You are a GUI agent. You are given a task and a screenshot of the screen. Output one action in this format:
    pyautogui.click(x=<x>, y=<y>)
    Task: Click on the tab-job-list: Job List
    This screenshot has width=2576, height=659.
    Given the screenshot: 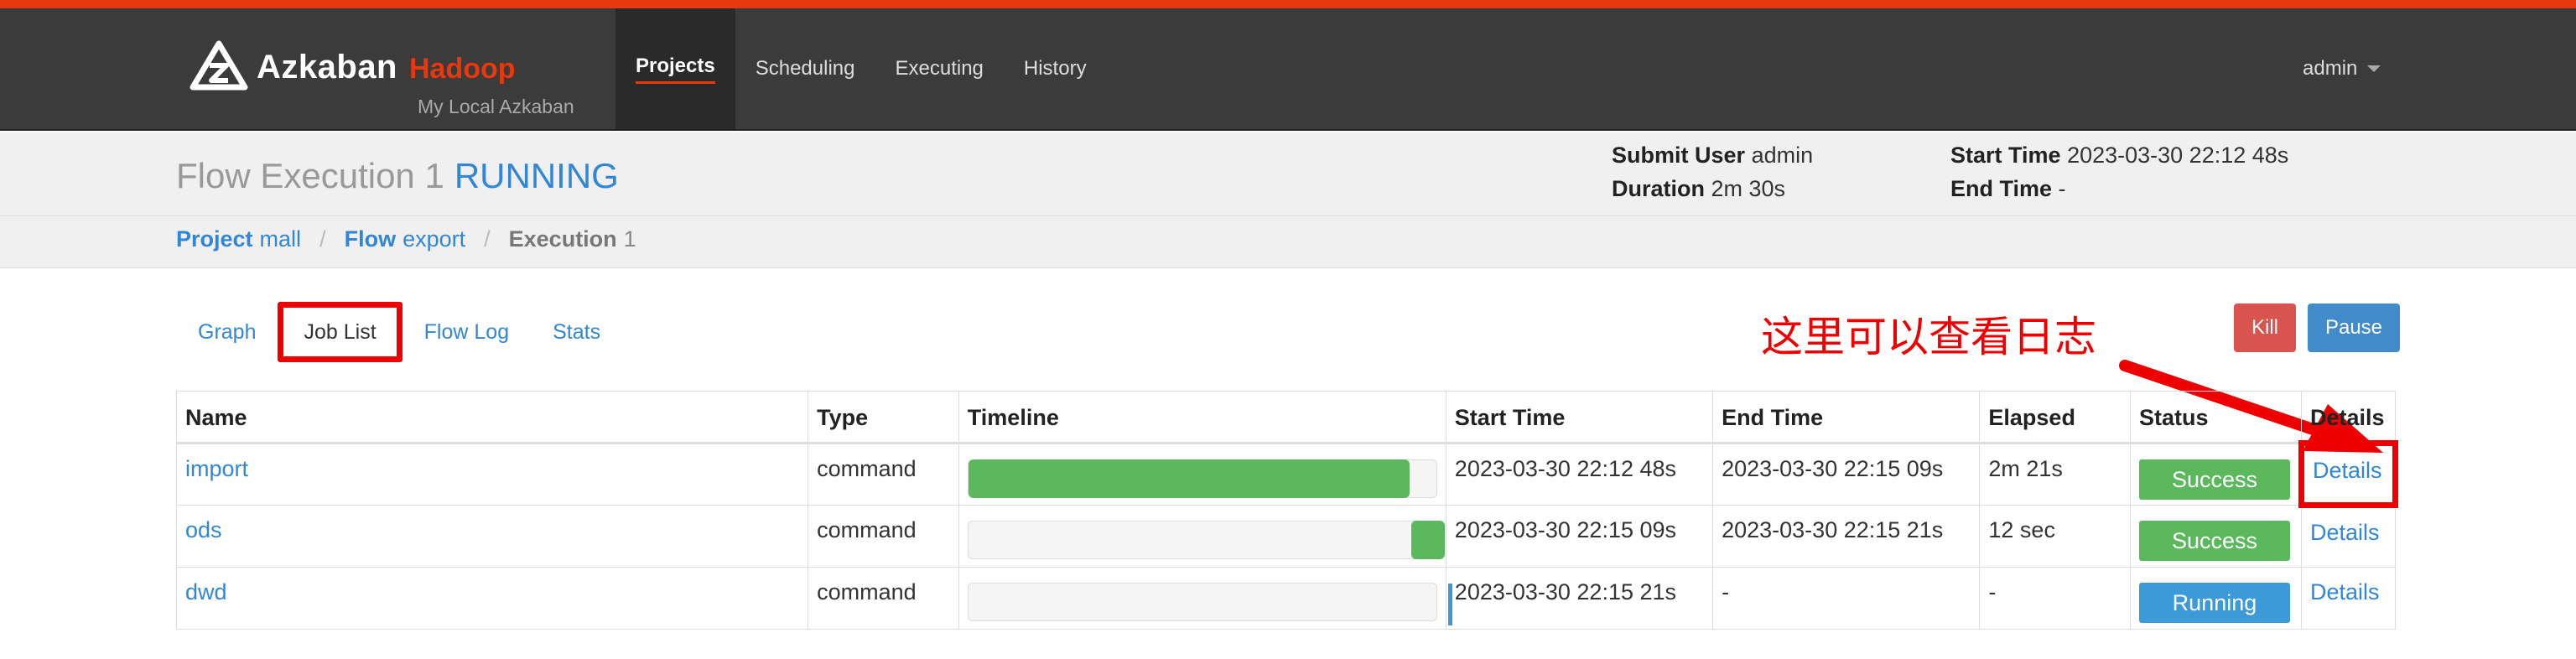 What is the action you would take?
    pyautogui.click(x=340, y=332)
    